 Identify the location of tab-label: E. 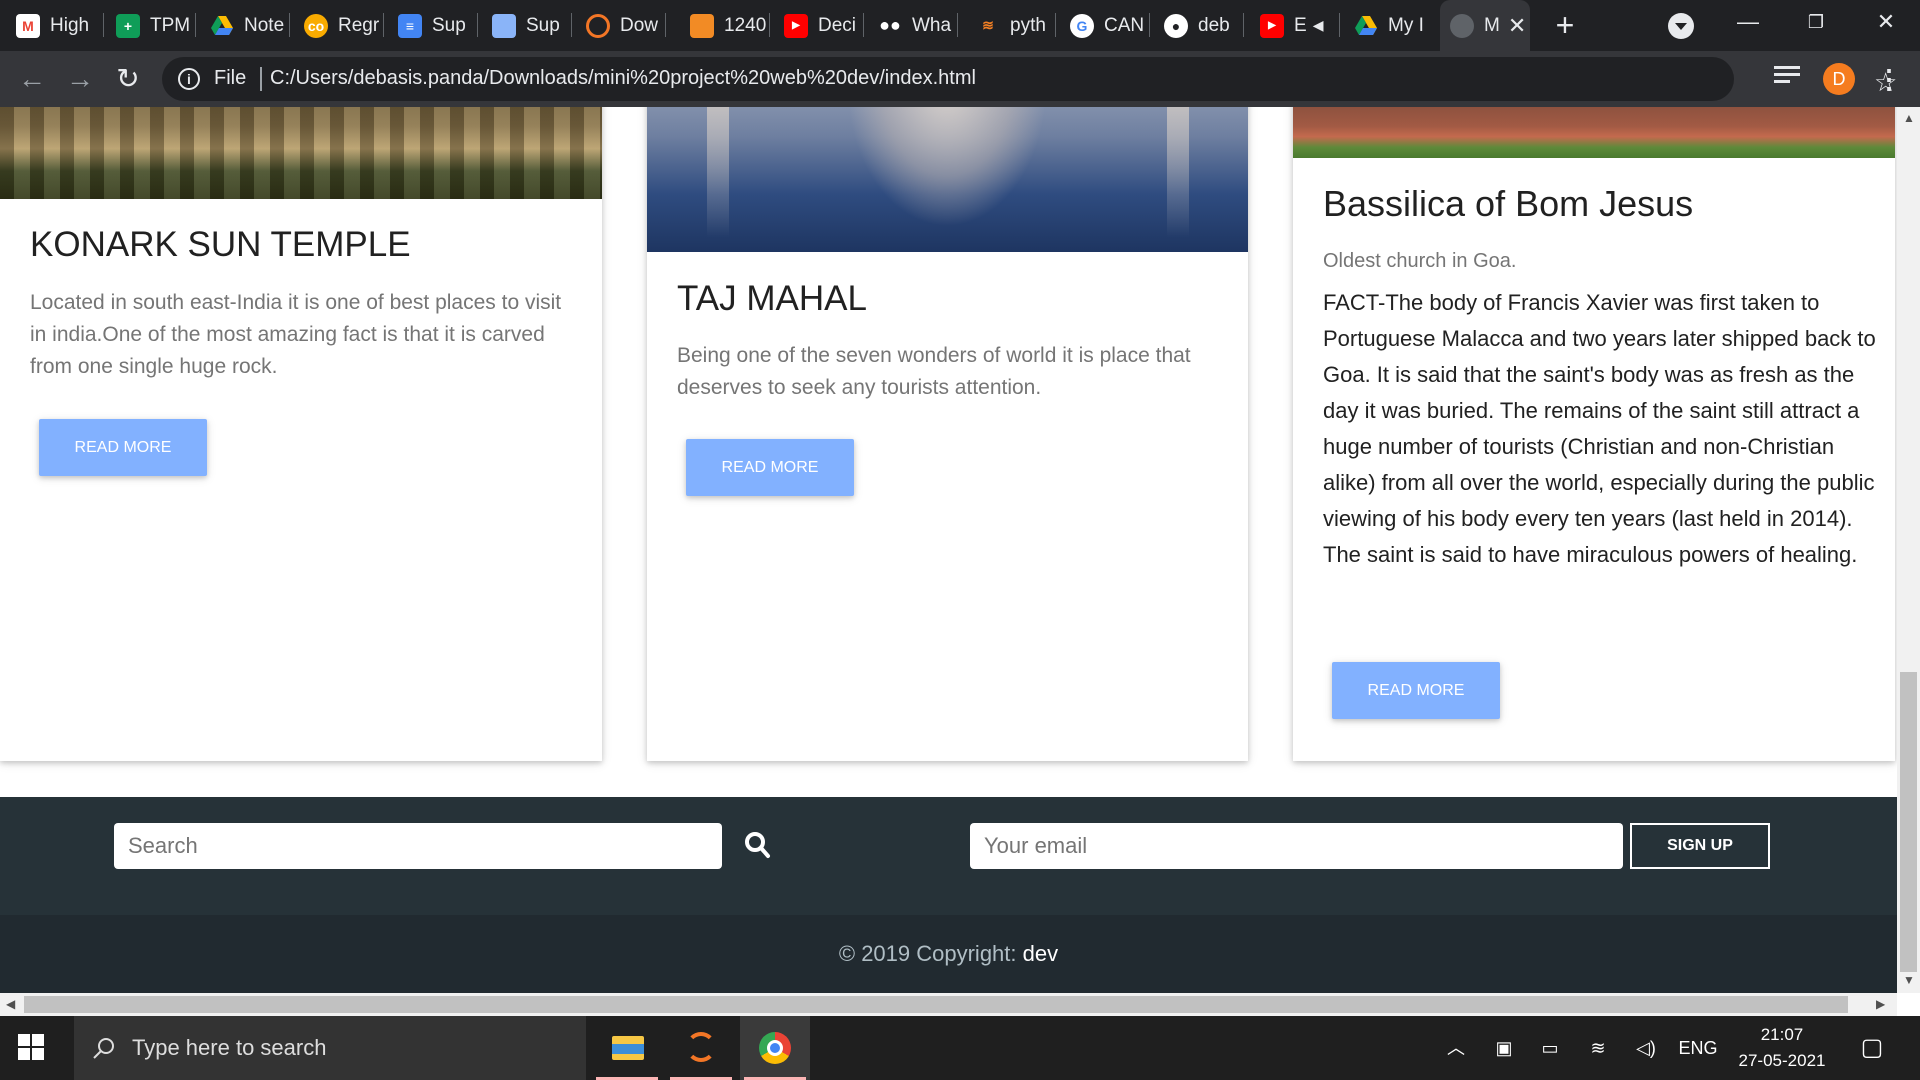
(1300, 25).